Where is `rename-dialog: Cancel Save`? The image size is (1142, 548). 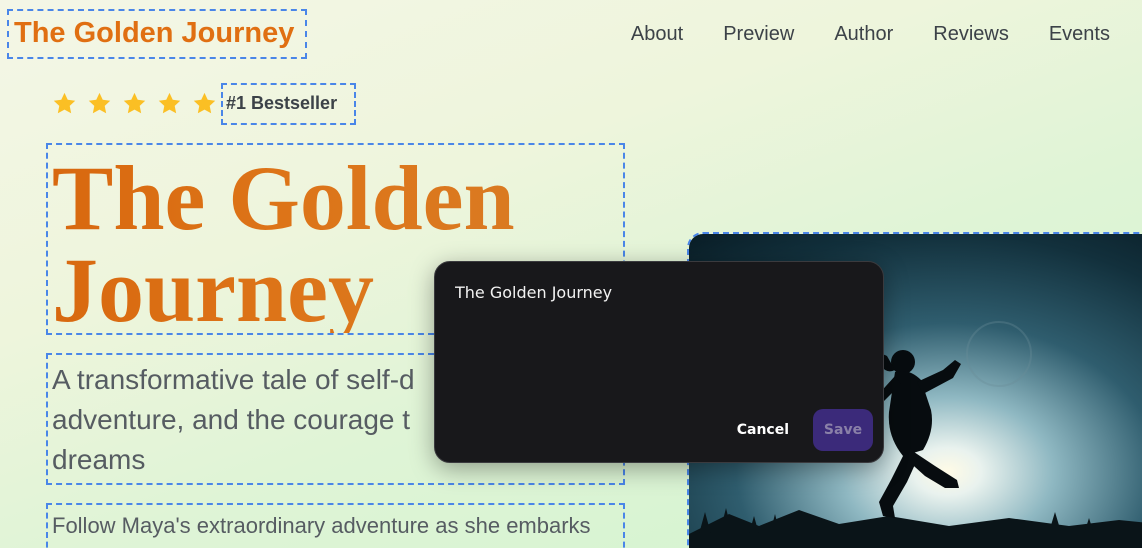 rename-dialog: Cancel Save is located at coordinates (659, 362).